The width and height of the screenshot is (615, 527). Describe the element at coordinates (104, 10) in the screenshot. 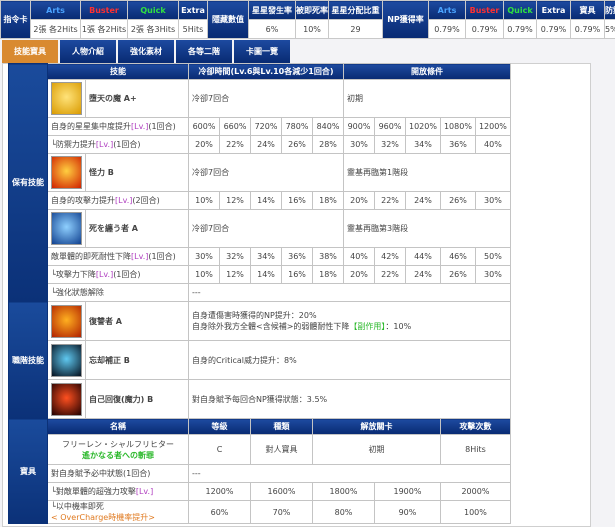

I see `card-buster-label: Buster` at that location.